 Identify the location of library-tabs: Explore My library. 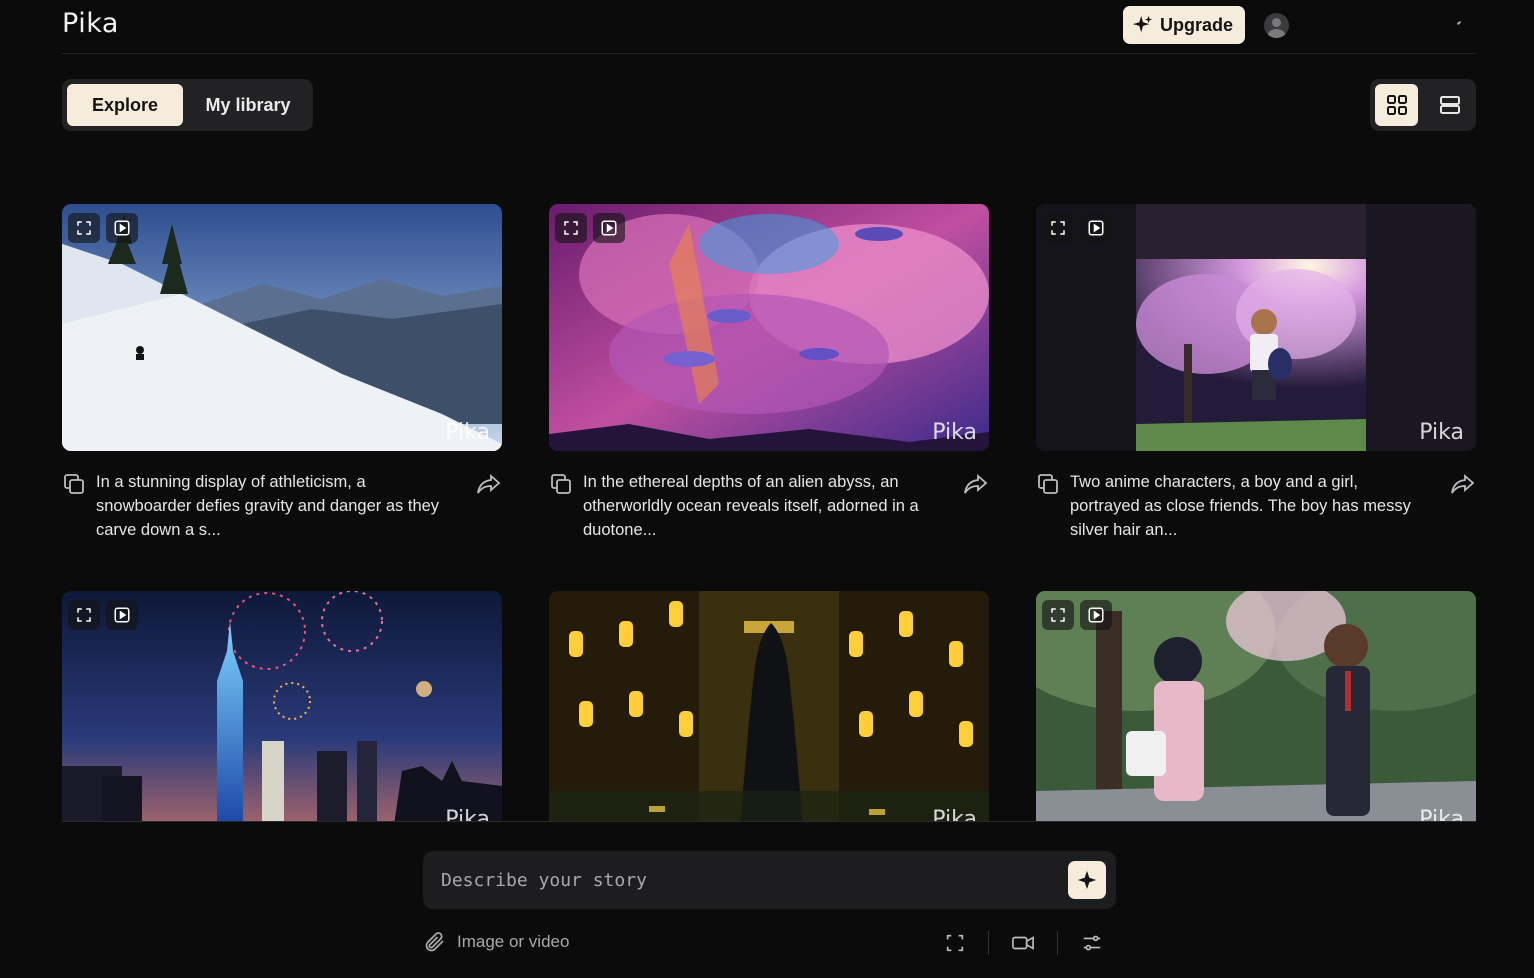
(187, 105).